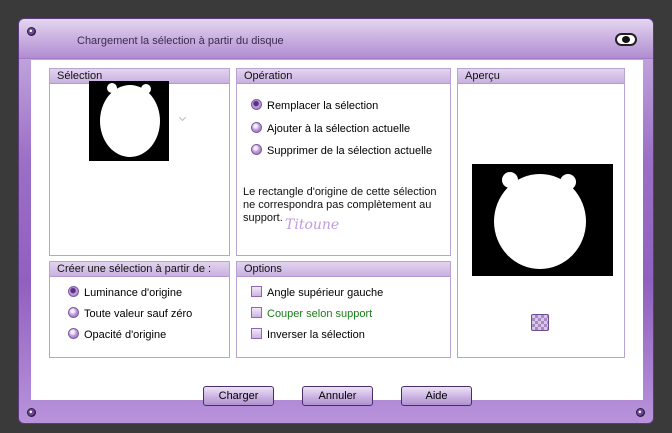 The width and height of the screenshot is (672, 433). What do you see at coordinates (125, 335) in the screenshot?
I see `radio-label: Opacité d'origine` at bounding box center [125, 335].